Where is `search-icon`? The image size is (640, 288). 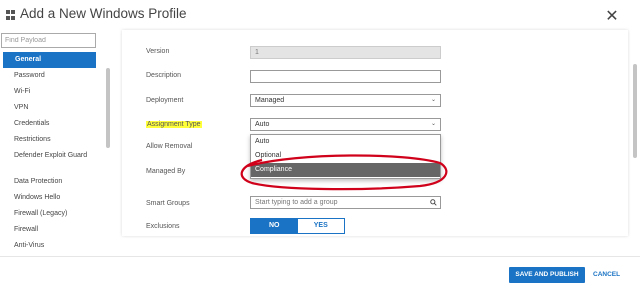 search-icon is located at coordinates (433, 202).